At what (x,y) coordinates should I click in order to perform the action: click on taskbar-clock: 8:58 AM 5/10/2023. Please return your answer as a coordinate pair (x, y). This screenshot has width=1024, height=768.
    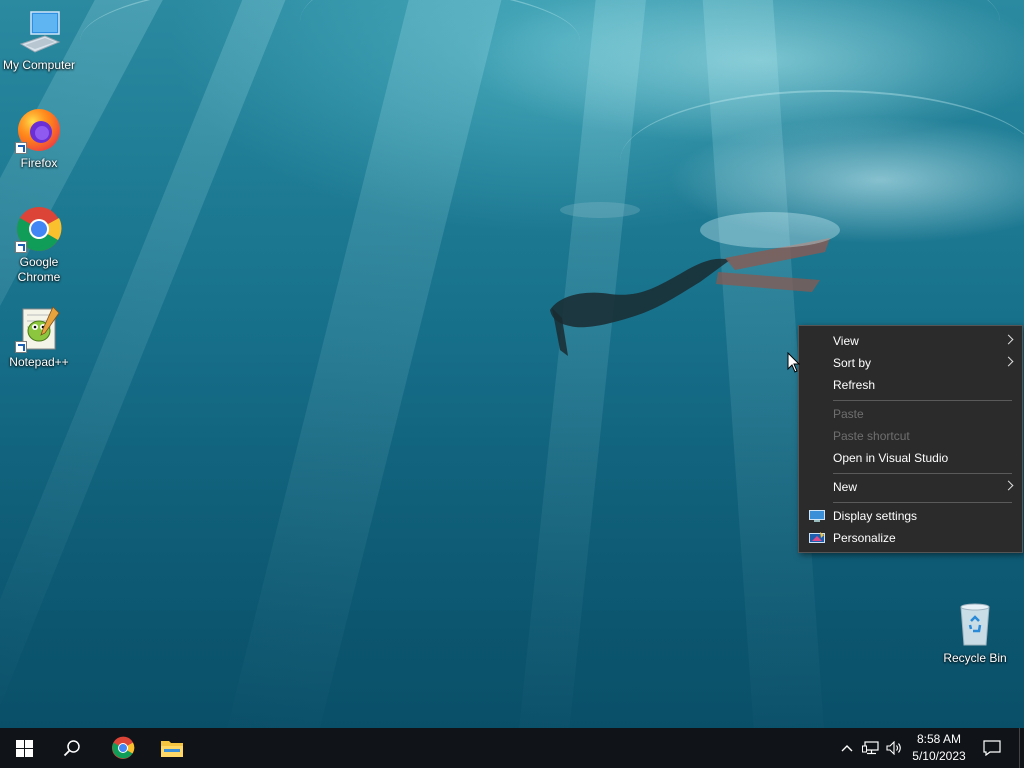
    Looking at the image, I should click on (939, 748).